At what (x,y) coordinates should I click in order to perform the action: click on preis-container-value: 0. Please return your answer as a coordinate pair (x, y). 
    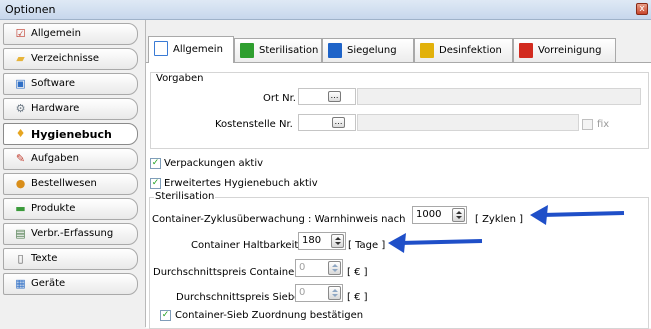
    Looking at the image, I should click on (302, 267).